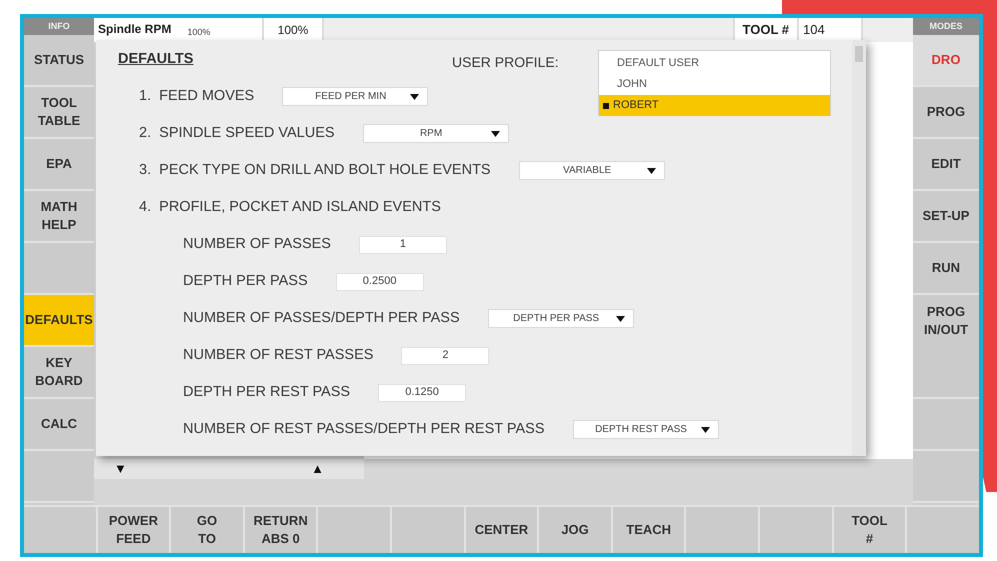  Describe the element at coordinates (290, 207) in the screenshot. I see `setting-label: 4. PROFILE, POCKET AND ISLAND EVENTS` at that location.